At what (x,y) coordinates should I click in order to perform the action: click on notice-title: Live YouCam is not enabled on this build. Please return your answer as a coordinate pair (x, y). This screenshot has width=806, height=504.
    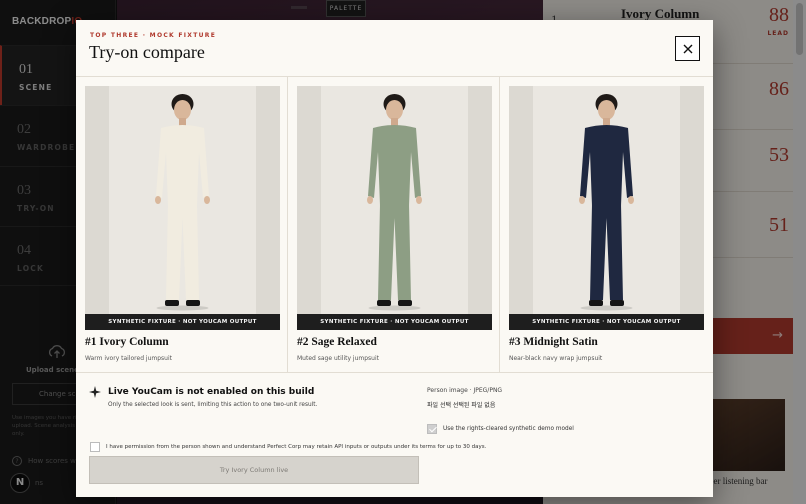
    Looking at the image, I should click on (211, 392).